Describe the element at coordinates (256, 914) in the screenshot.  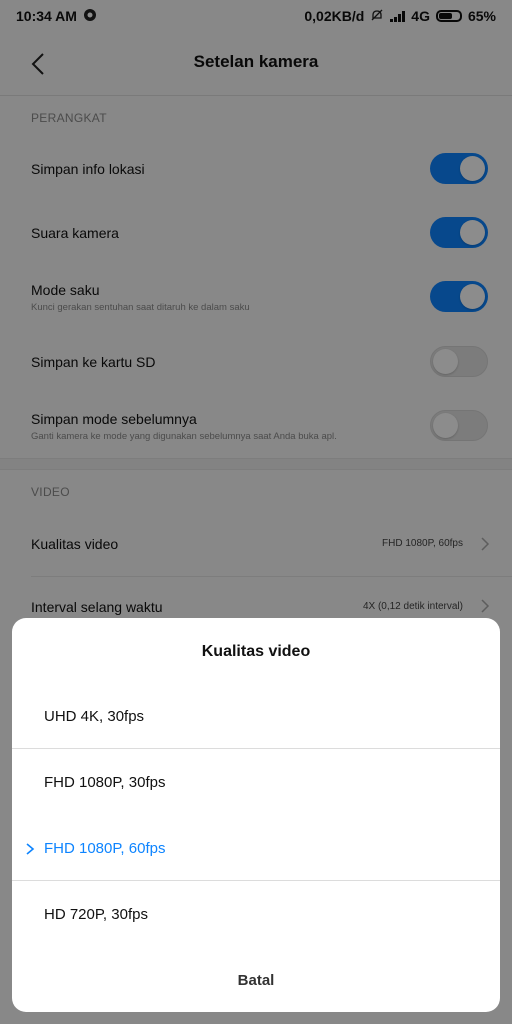
I see `option-hd-720p-30fps: HD 720P, 30fps` at that location.